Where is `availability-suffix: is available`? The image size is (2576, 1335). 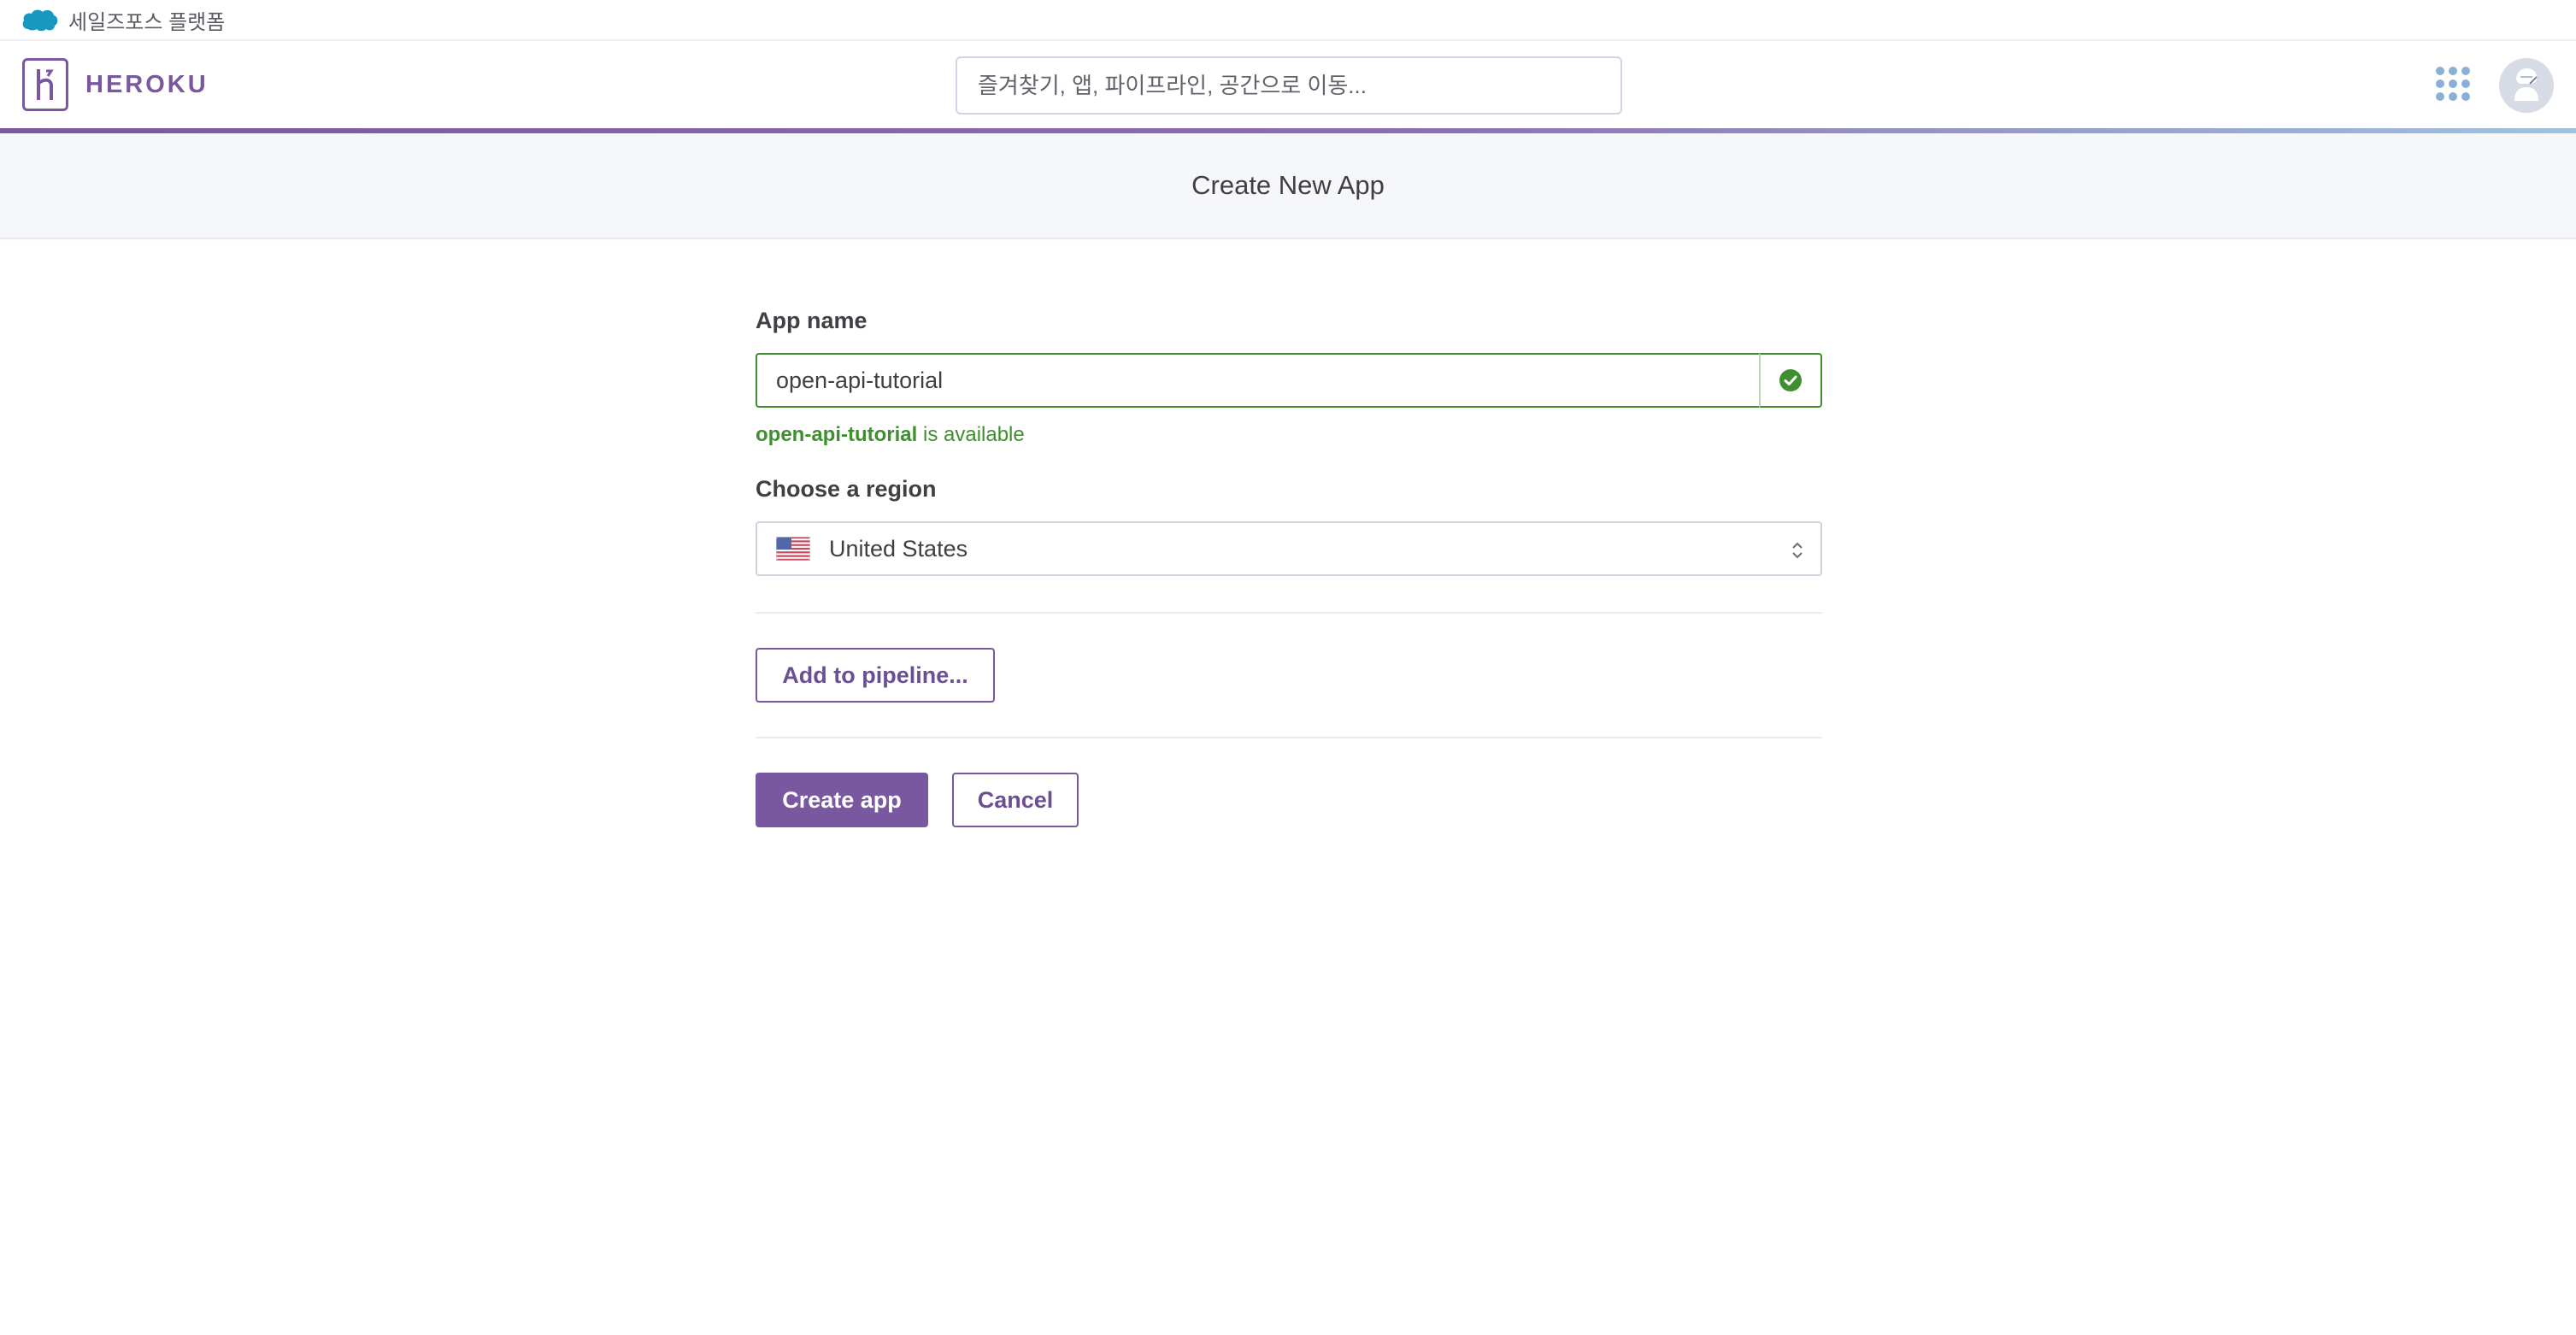 availability-suffix: is available is located at coordinates (971, 435).